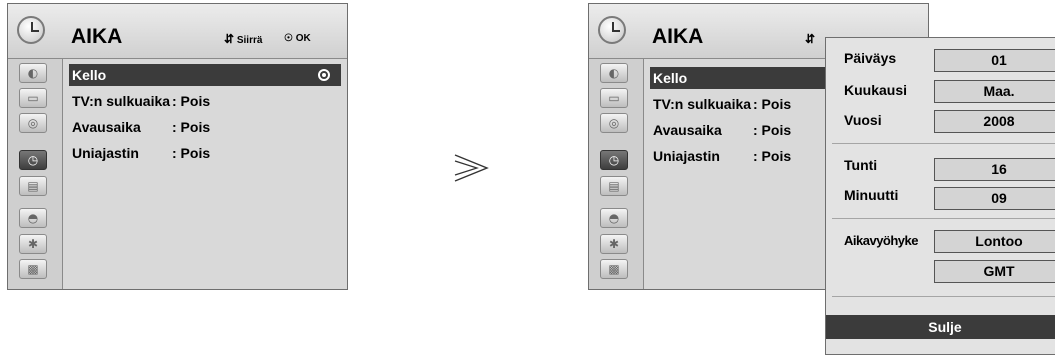 The image size is (1055, 355). Describe the element at coordinates (297, 38) in the screenshot. I see `ok-hint: ☉ OK` at that location.